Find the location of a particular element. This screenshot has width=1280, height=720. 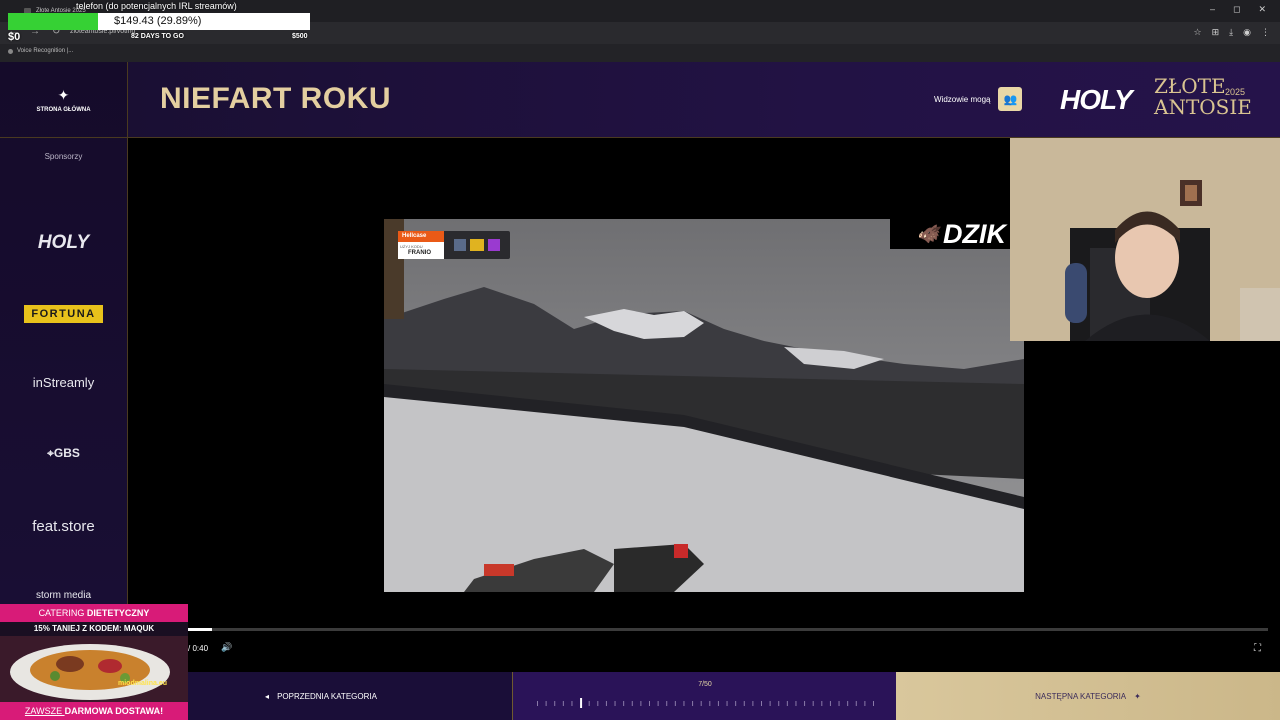

sponsors-title: Sponsorzy is located at coordinates (63, 156).